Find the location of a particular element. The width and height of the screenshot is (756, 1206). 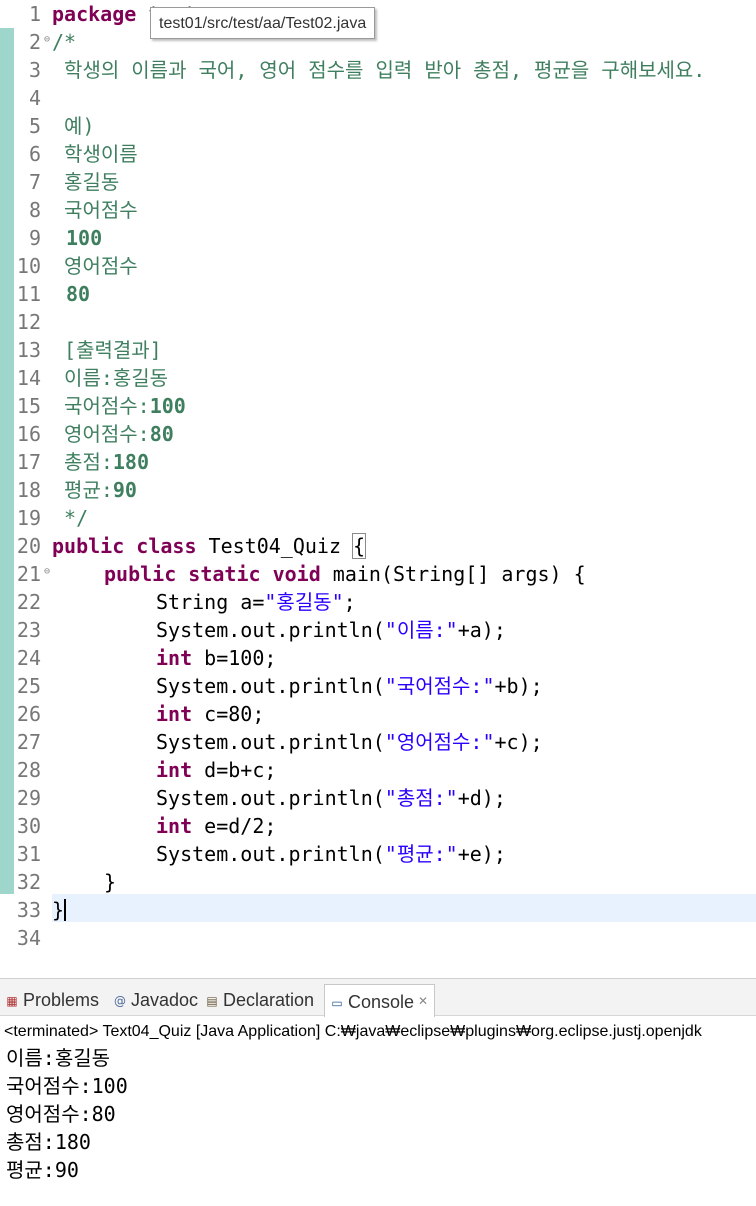

line-number-text: 27 is located at coordinates (28, 742).